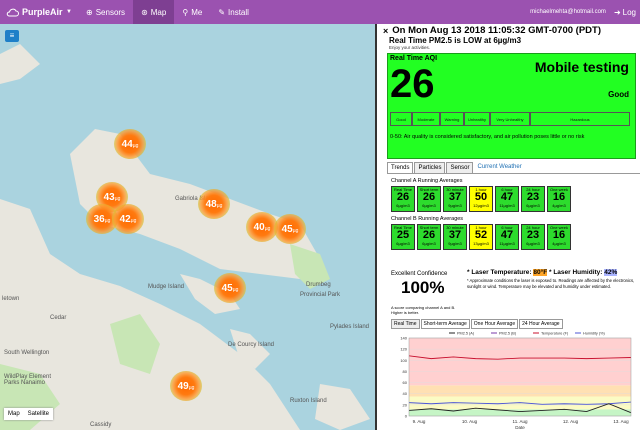  Describe the element at coordinates (559, 243) in the screenshot. I see `average-concentration: 4µg/m3` at that location.